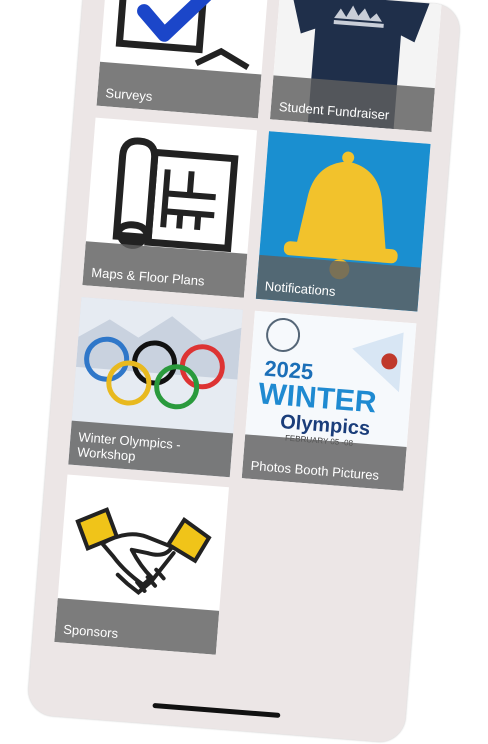 This screenshot has height=744, width=488. Describe the element at coordinates (155, 387) in the screenshot. I see `winter-olympics-workshop-tile: Winter Olympics - Workshop` at that location.